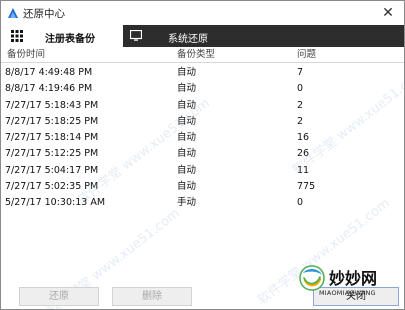 Image resolution: width=405 pixels, height=310 pixels. Describe the element at coordinates (44, 14) in the screenshot. I see `window-title: 还原中心` at that location.